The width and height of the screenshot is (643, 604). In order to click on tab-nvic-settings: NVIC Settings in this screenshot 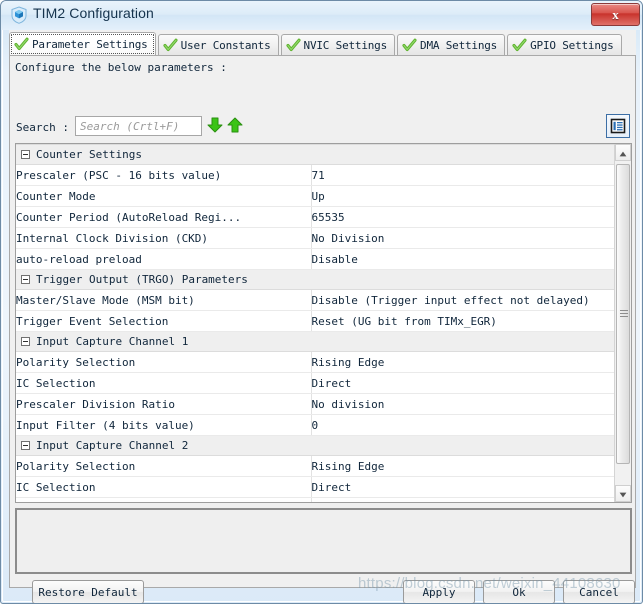, I will do `click(338, 45)`.